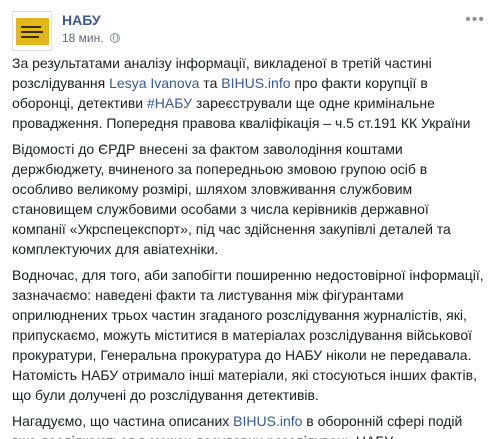  Describe the element at coordinates (248, 31) in the screenshot. I see `post-header: НАБУ 18 мин. •••` at that location.